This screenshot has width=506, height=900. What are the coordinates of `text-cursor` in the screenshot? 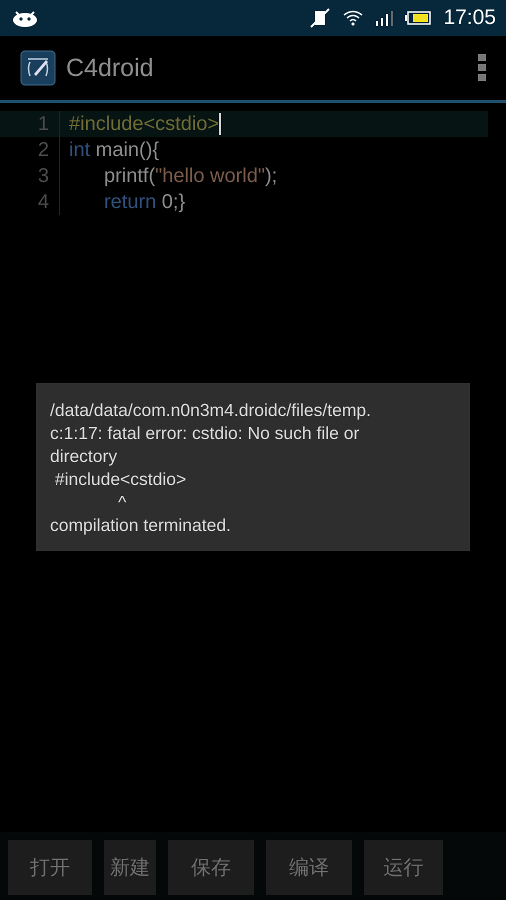 It's located at (220, 124).